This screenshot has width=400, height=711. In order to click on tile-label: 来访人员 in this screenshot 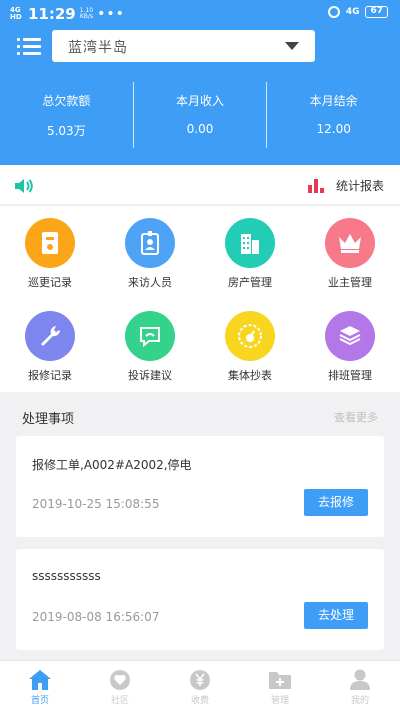, I will do `click(150, 282)`.